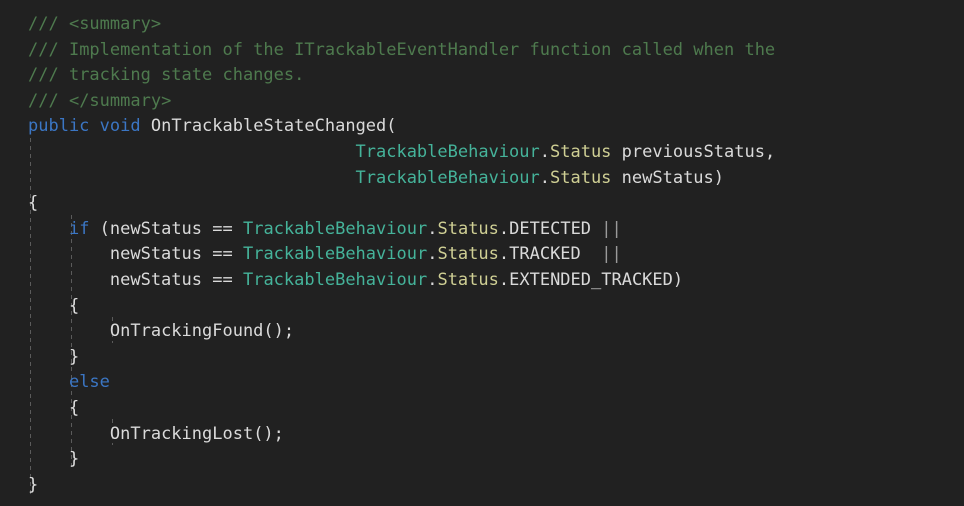 This screenshot has width=964, height=506. I want to click on code-token: else, so click(89, 382).